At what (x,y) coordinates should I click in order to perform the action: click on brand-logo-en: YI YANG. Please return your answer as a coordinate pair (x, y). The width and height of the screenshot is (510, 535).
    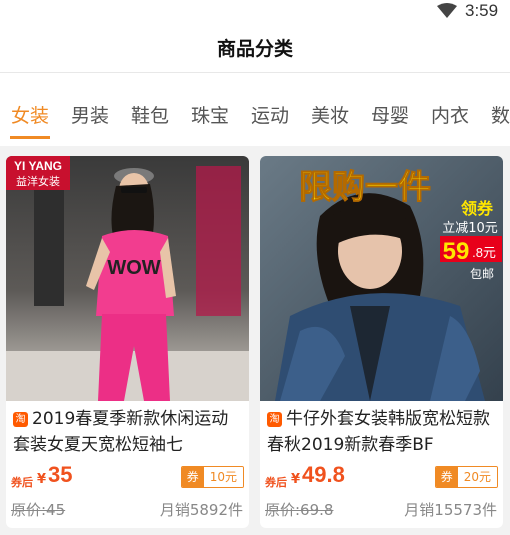
    Looking at the image, I should click on (38, 166).